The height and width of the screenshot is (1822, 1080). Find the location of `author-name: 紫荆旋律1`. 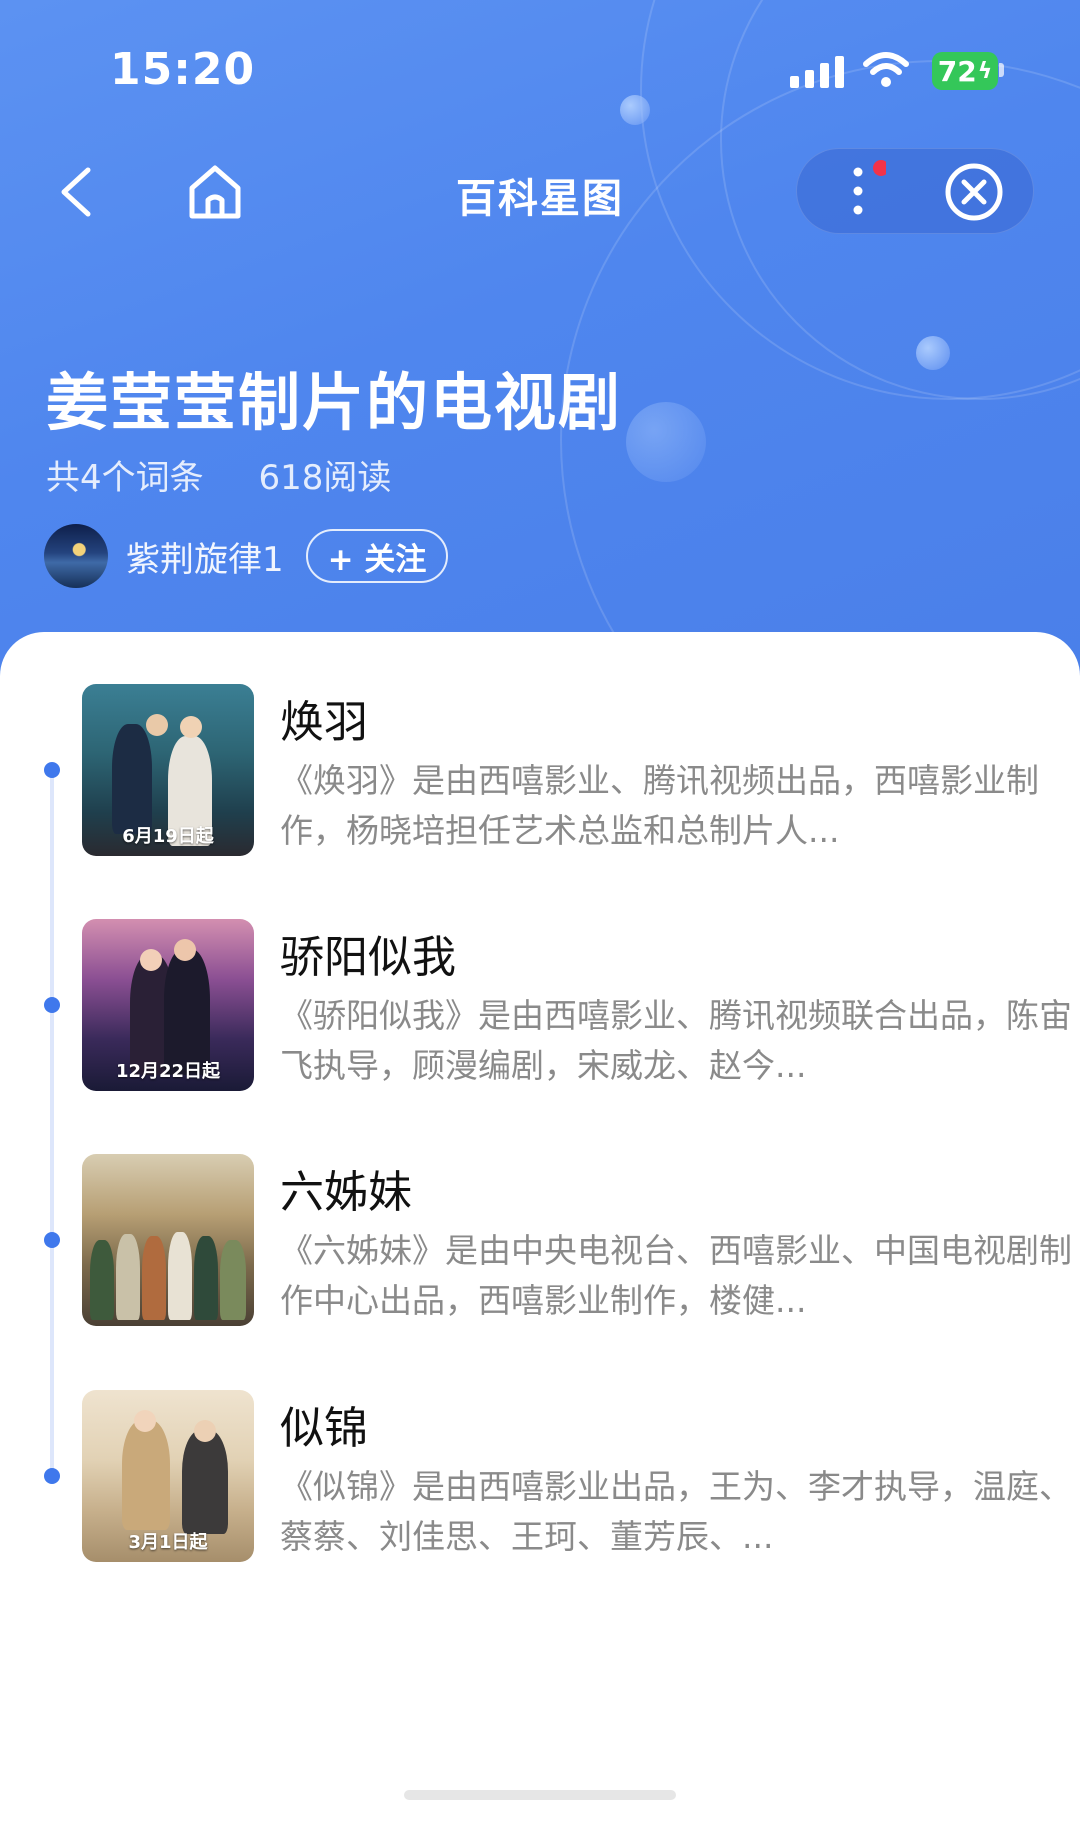

author-name: 紫荆旋律1 is located at coordinates (205, 556).